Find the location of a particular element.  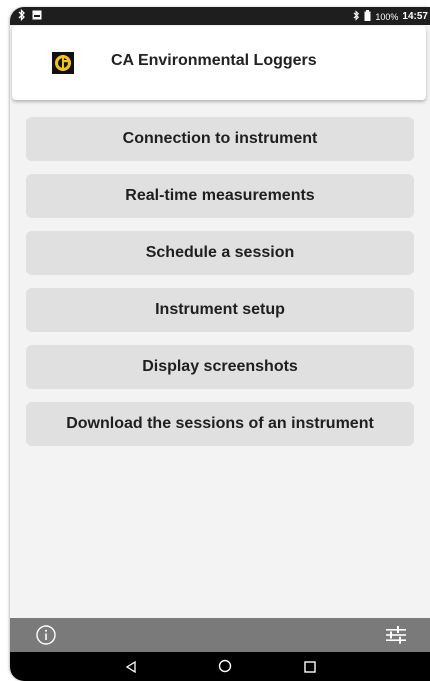

bottom-toolbar is located at coordinates (220, 635).